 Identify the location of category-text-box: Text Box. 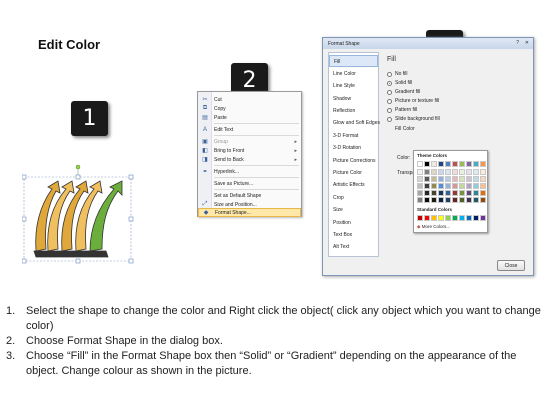
(353, 235).